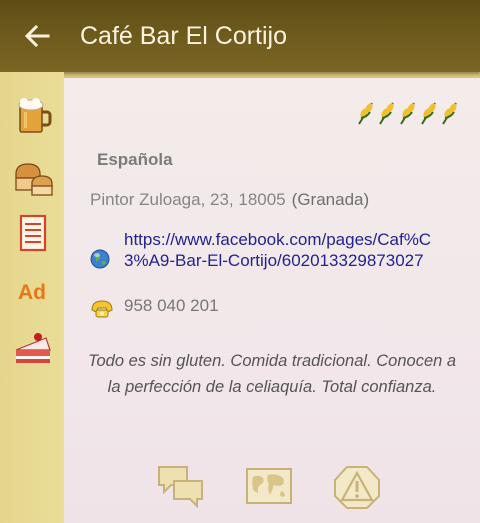 This screenshot has width=480, height=523. What do you see at coordinates (357, 487) in the screenshot?
I see `warning-icon` at bounding box center [357, 487].